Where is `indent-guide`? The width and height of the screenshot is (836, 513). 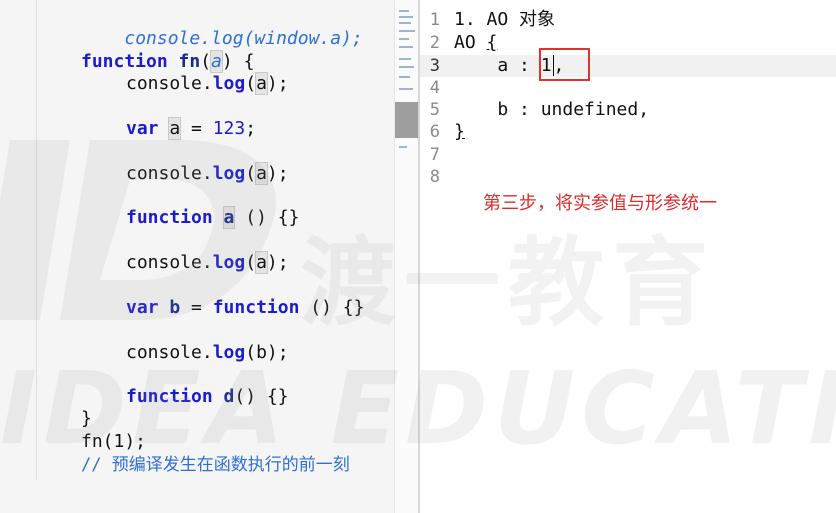 indent-guide is located at coordinates (36, 240).